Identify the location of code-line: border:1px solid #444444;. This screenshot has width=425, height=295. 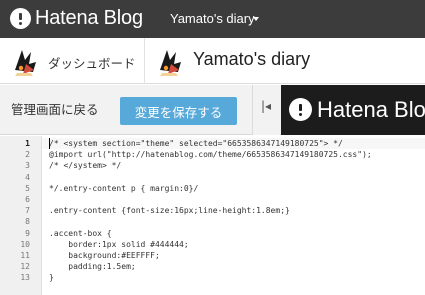
(118, 244).